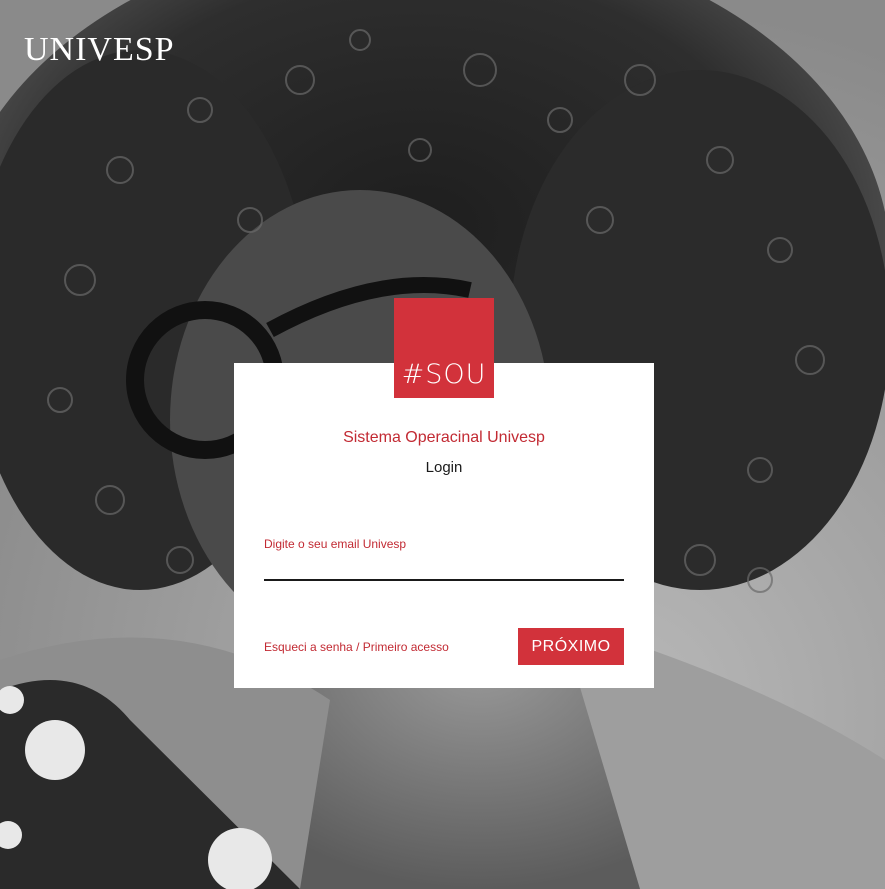 Image resolution: width=885 pixels, height=889 pixels. Describe the element at coordinates (444, 437) in the screenshot. I see `system-title: Sistema Operacinal Univesp` at that location.